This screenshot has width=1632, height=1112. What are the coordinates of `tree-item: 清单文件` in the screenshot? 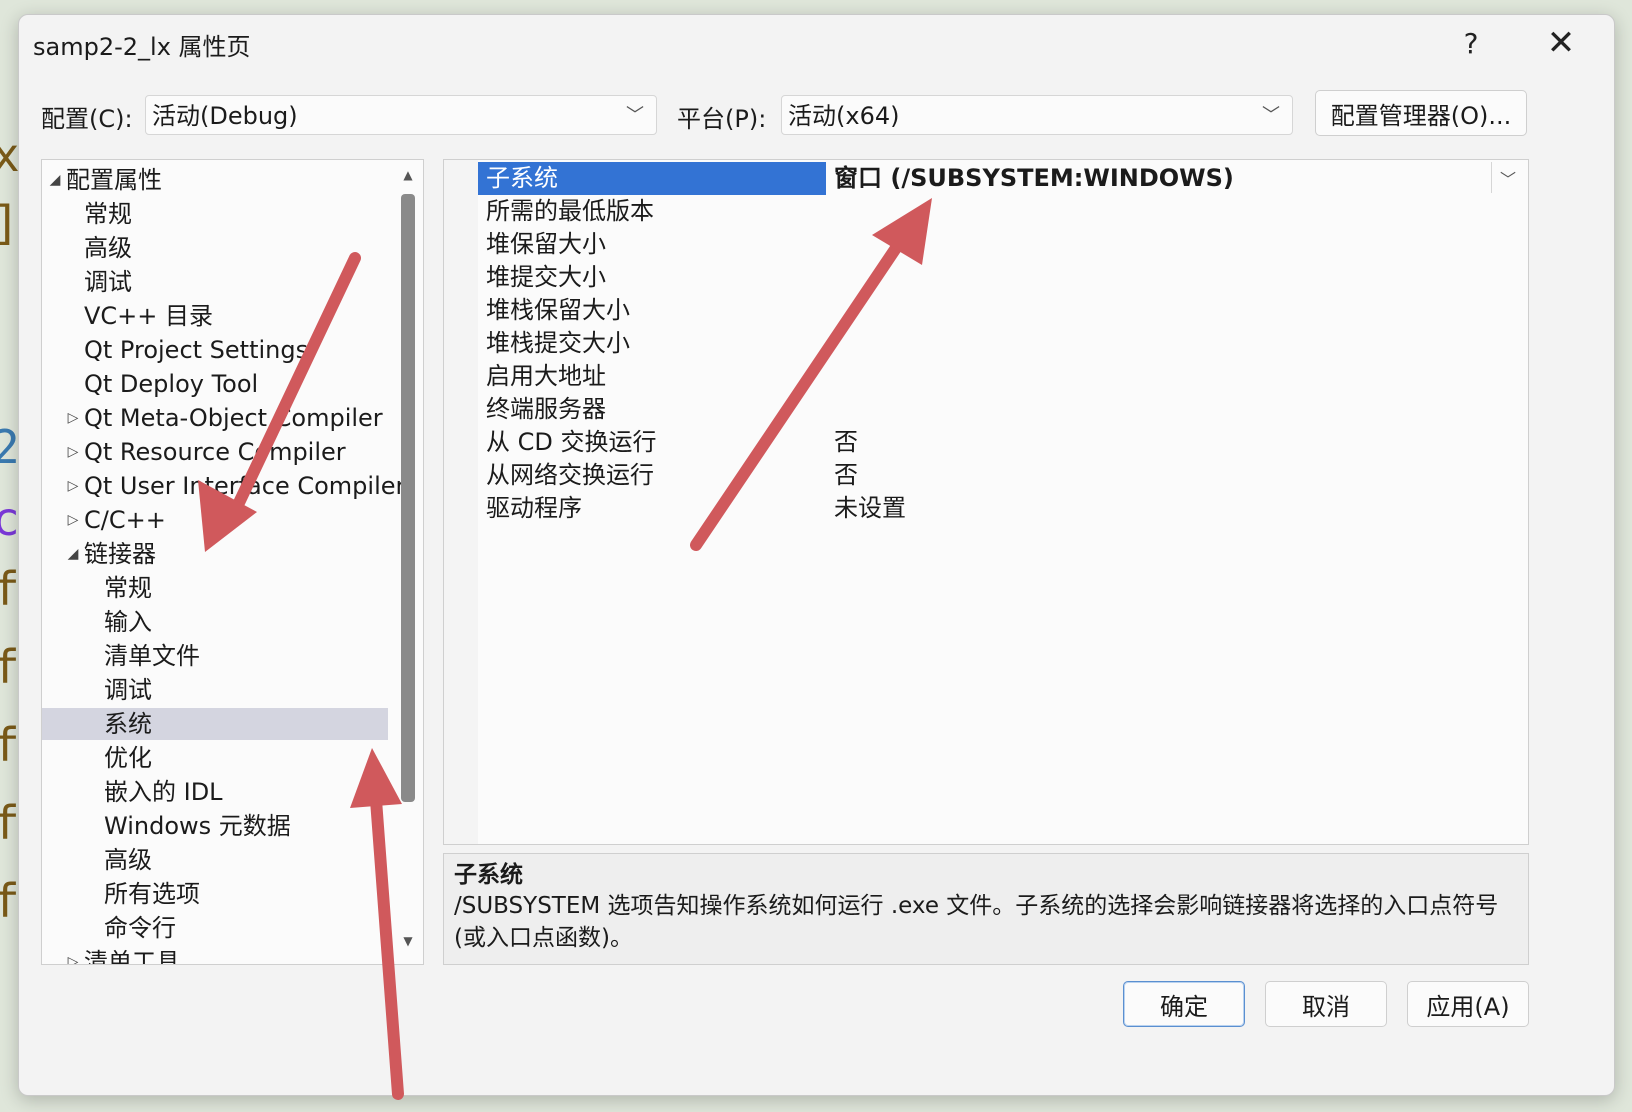 It's located at (215, 656).